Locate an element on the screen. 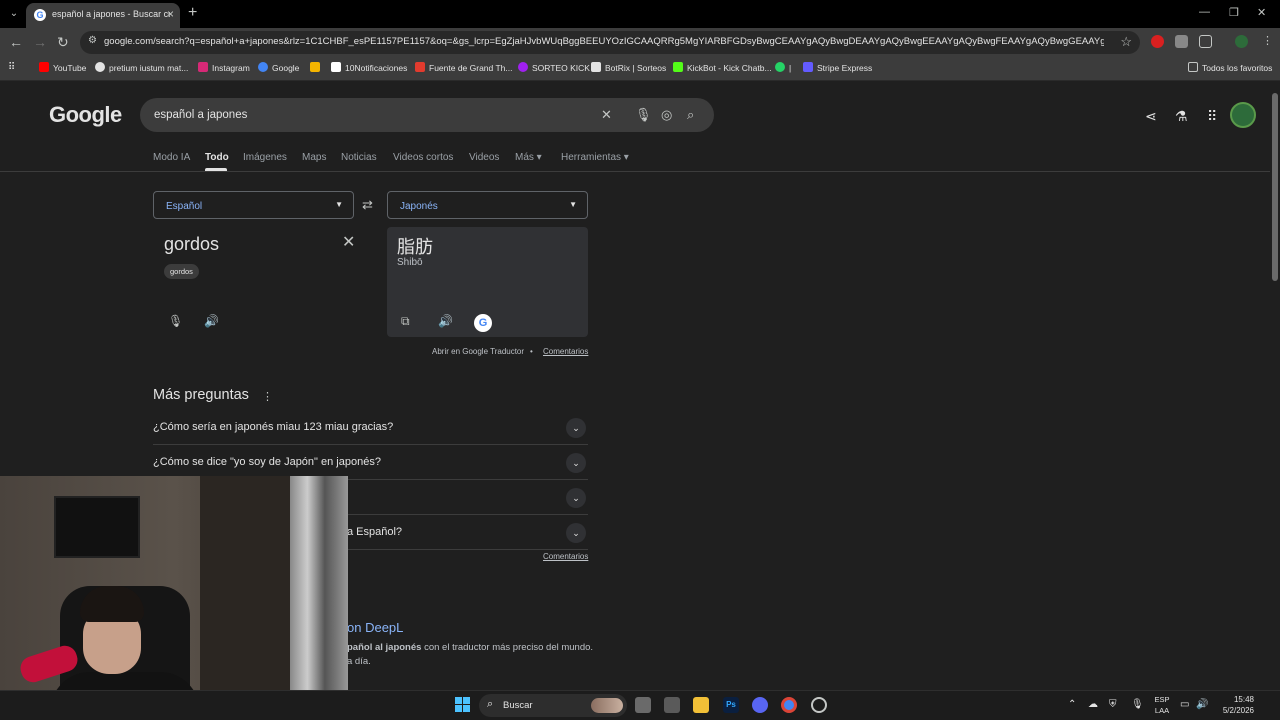 The image size is (1280, 720). extension-red-icon is located at coordinates (1157, 41).